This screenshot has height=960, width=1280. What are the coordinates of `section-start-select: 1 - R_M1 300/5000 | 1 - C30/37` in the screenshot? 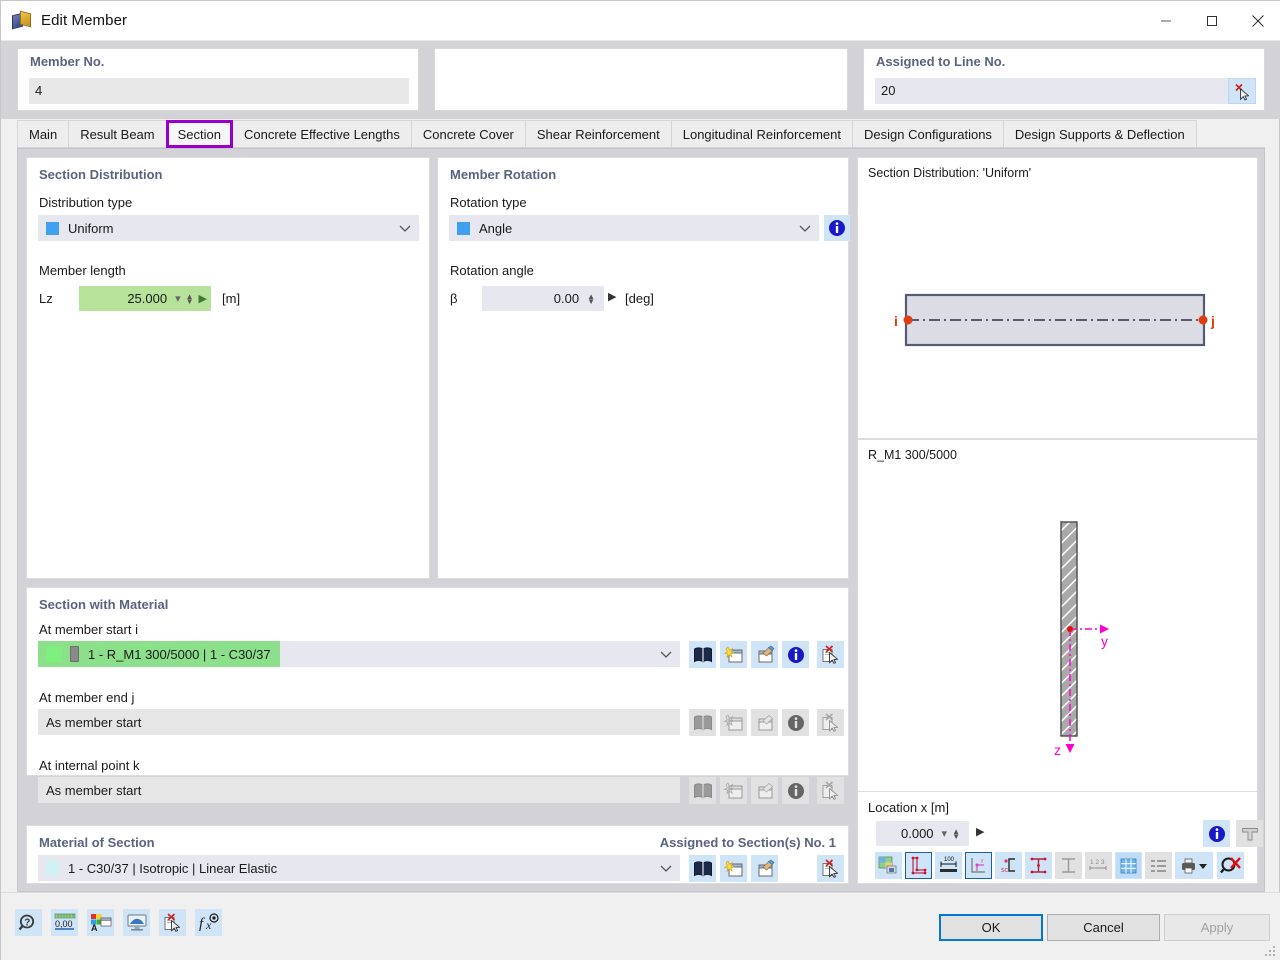 It's located at (359, 654).